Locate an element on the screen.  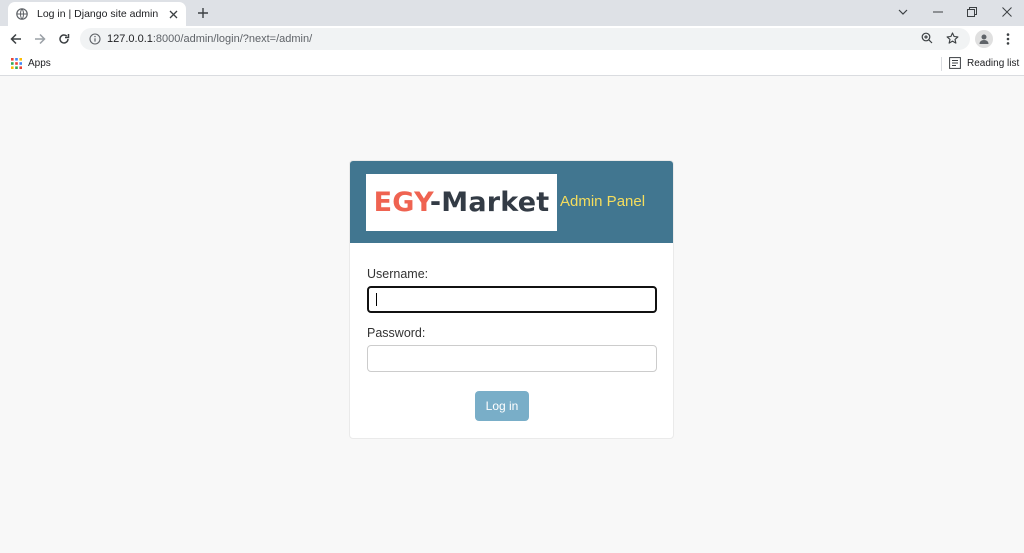
person-icon is located at coordinates (984, 39).